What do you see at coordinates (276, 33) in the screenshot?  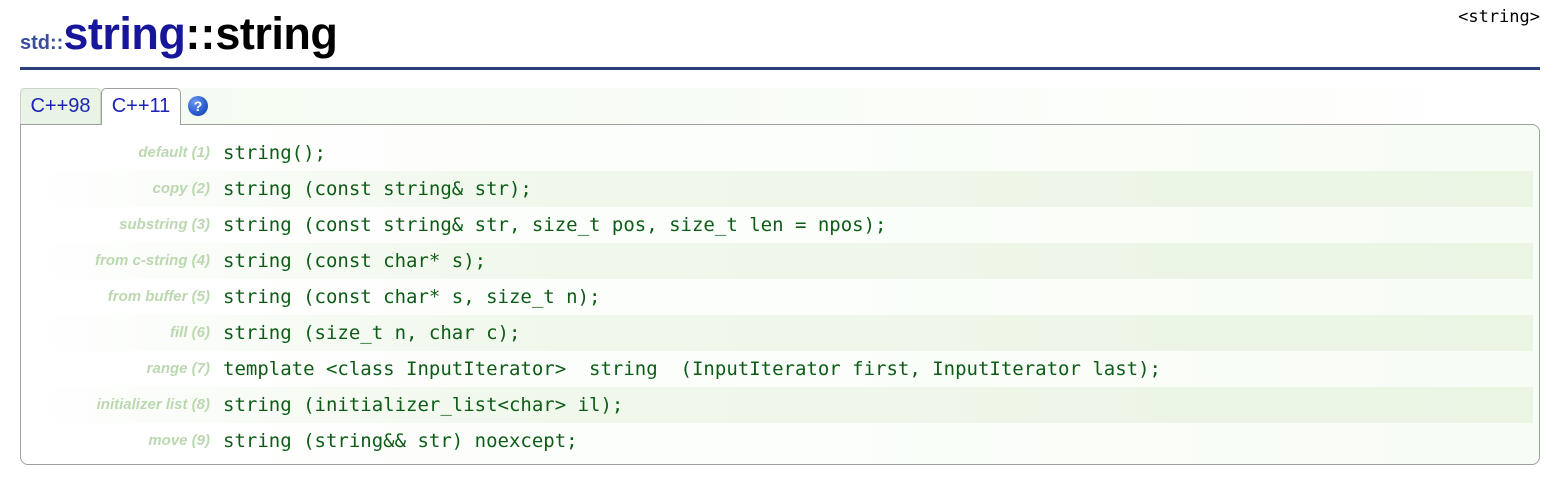 I see `function-name: string` at bounding box center [276, 33].